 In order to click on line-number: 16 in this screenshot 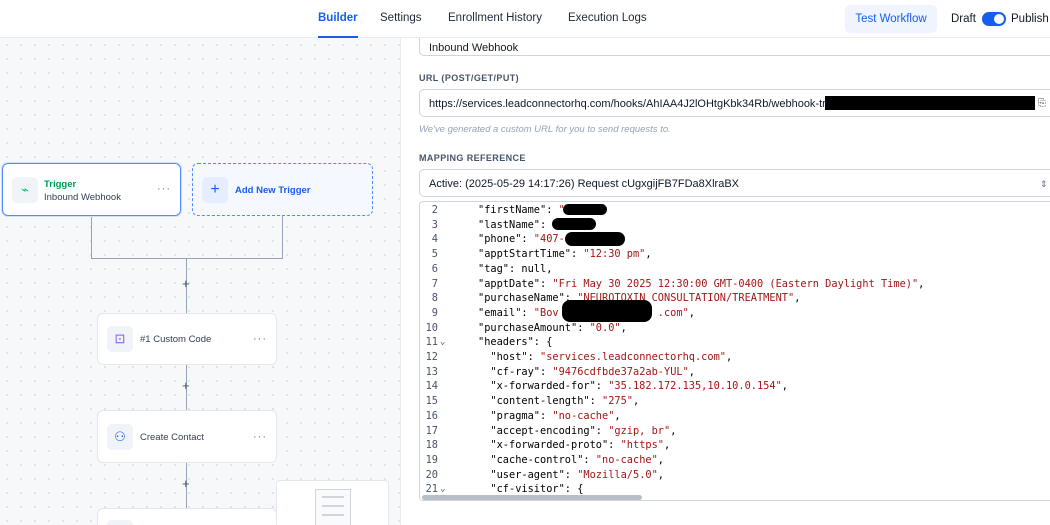, I will do `click(431, 415)`.